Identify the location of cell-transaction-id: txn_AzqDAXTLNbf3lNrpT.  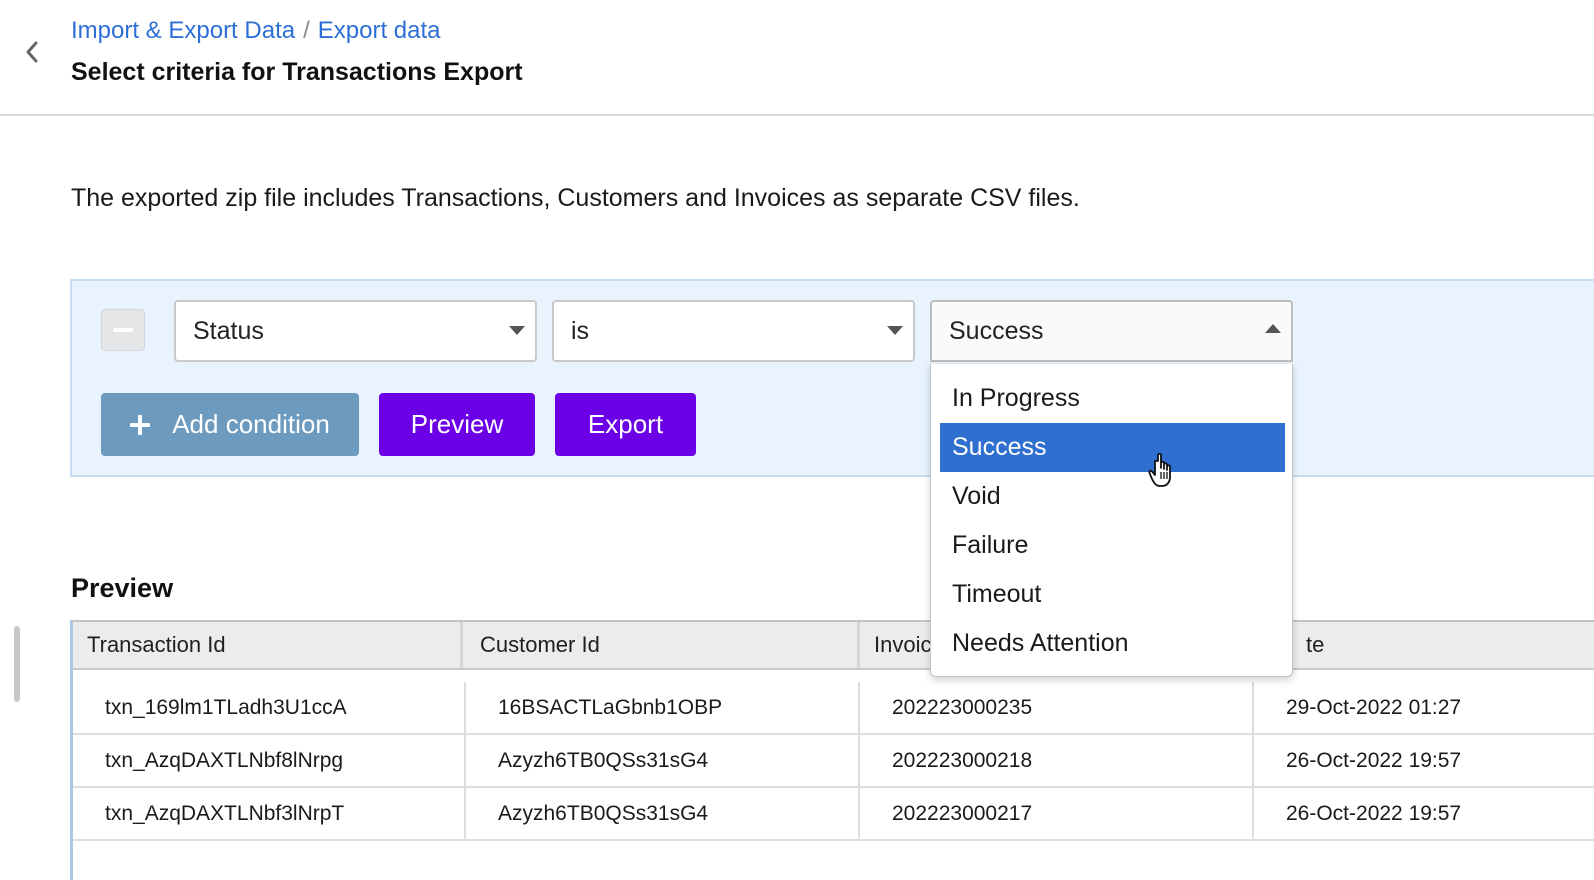
(269, 813).